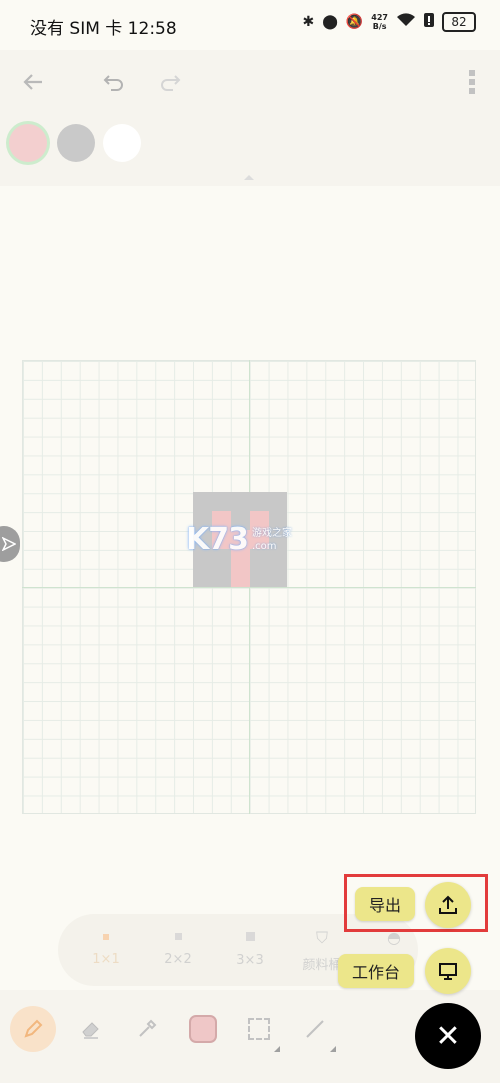  What do you see at coordinates (114, 82) in the screenshot?
I see `undo-icon` at bounding box center [114, 82].